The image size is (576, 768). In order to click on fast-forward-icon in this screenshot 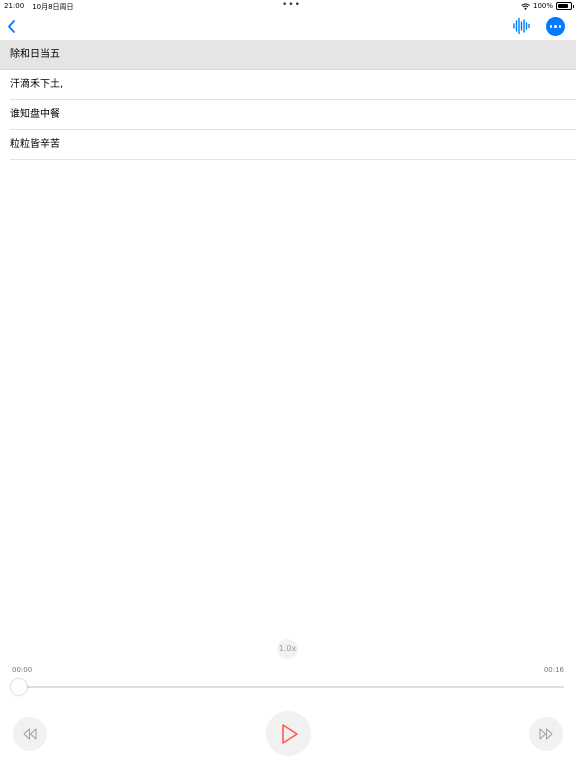, I will do `click(546, 734)`.